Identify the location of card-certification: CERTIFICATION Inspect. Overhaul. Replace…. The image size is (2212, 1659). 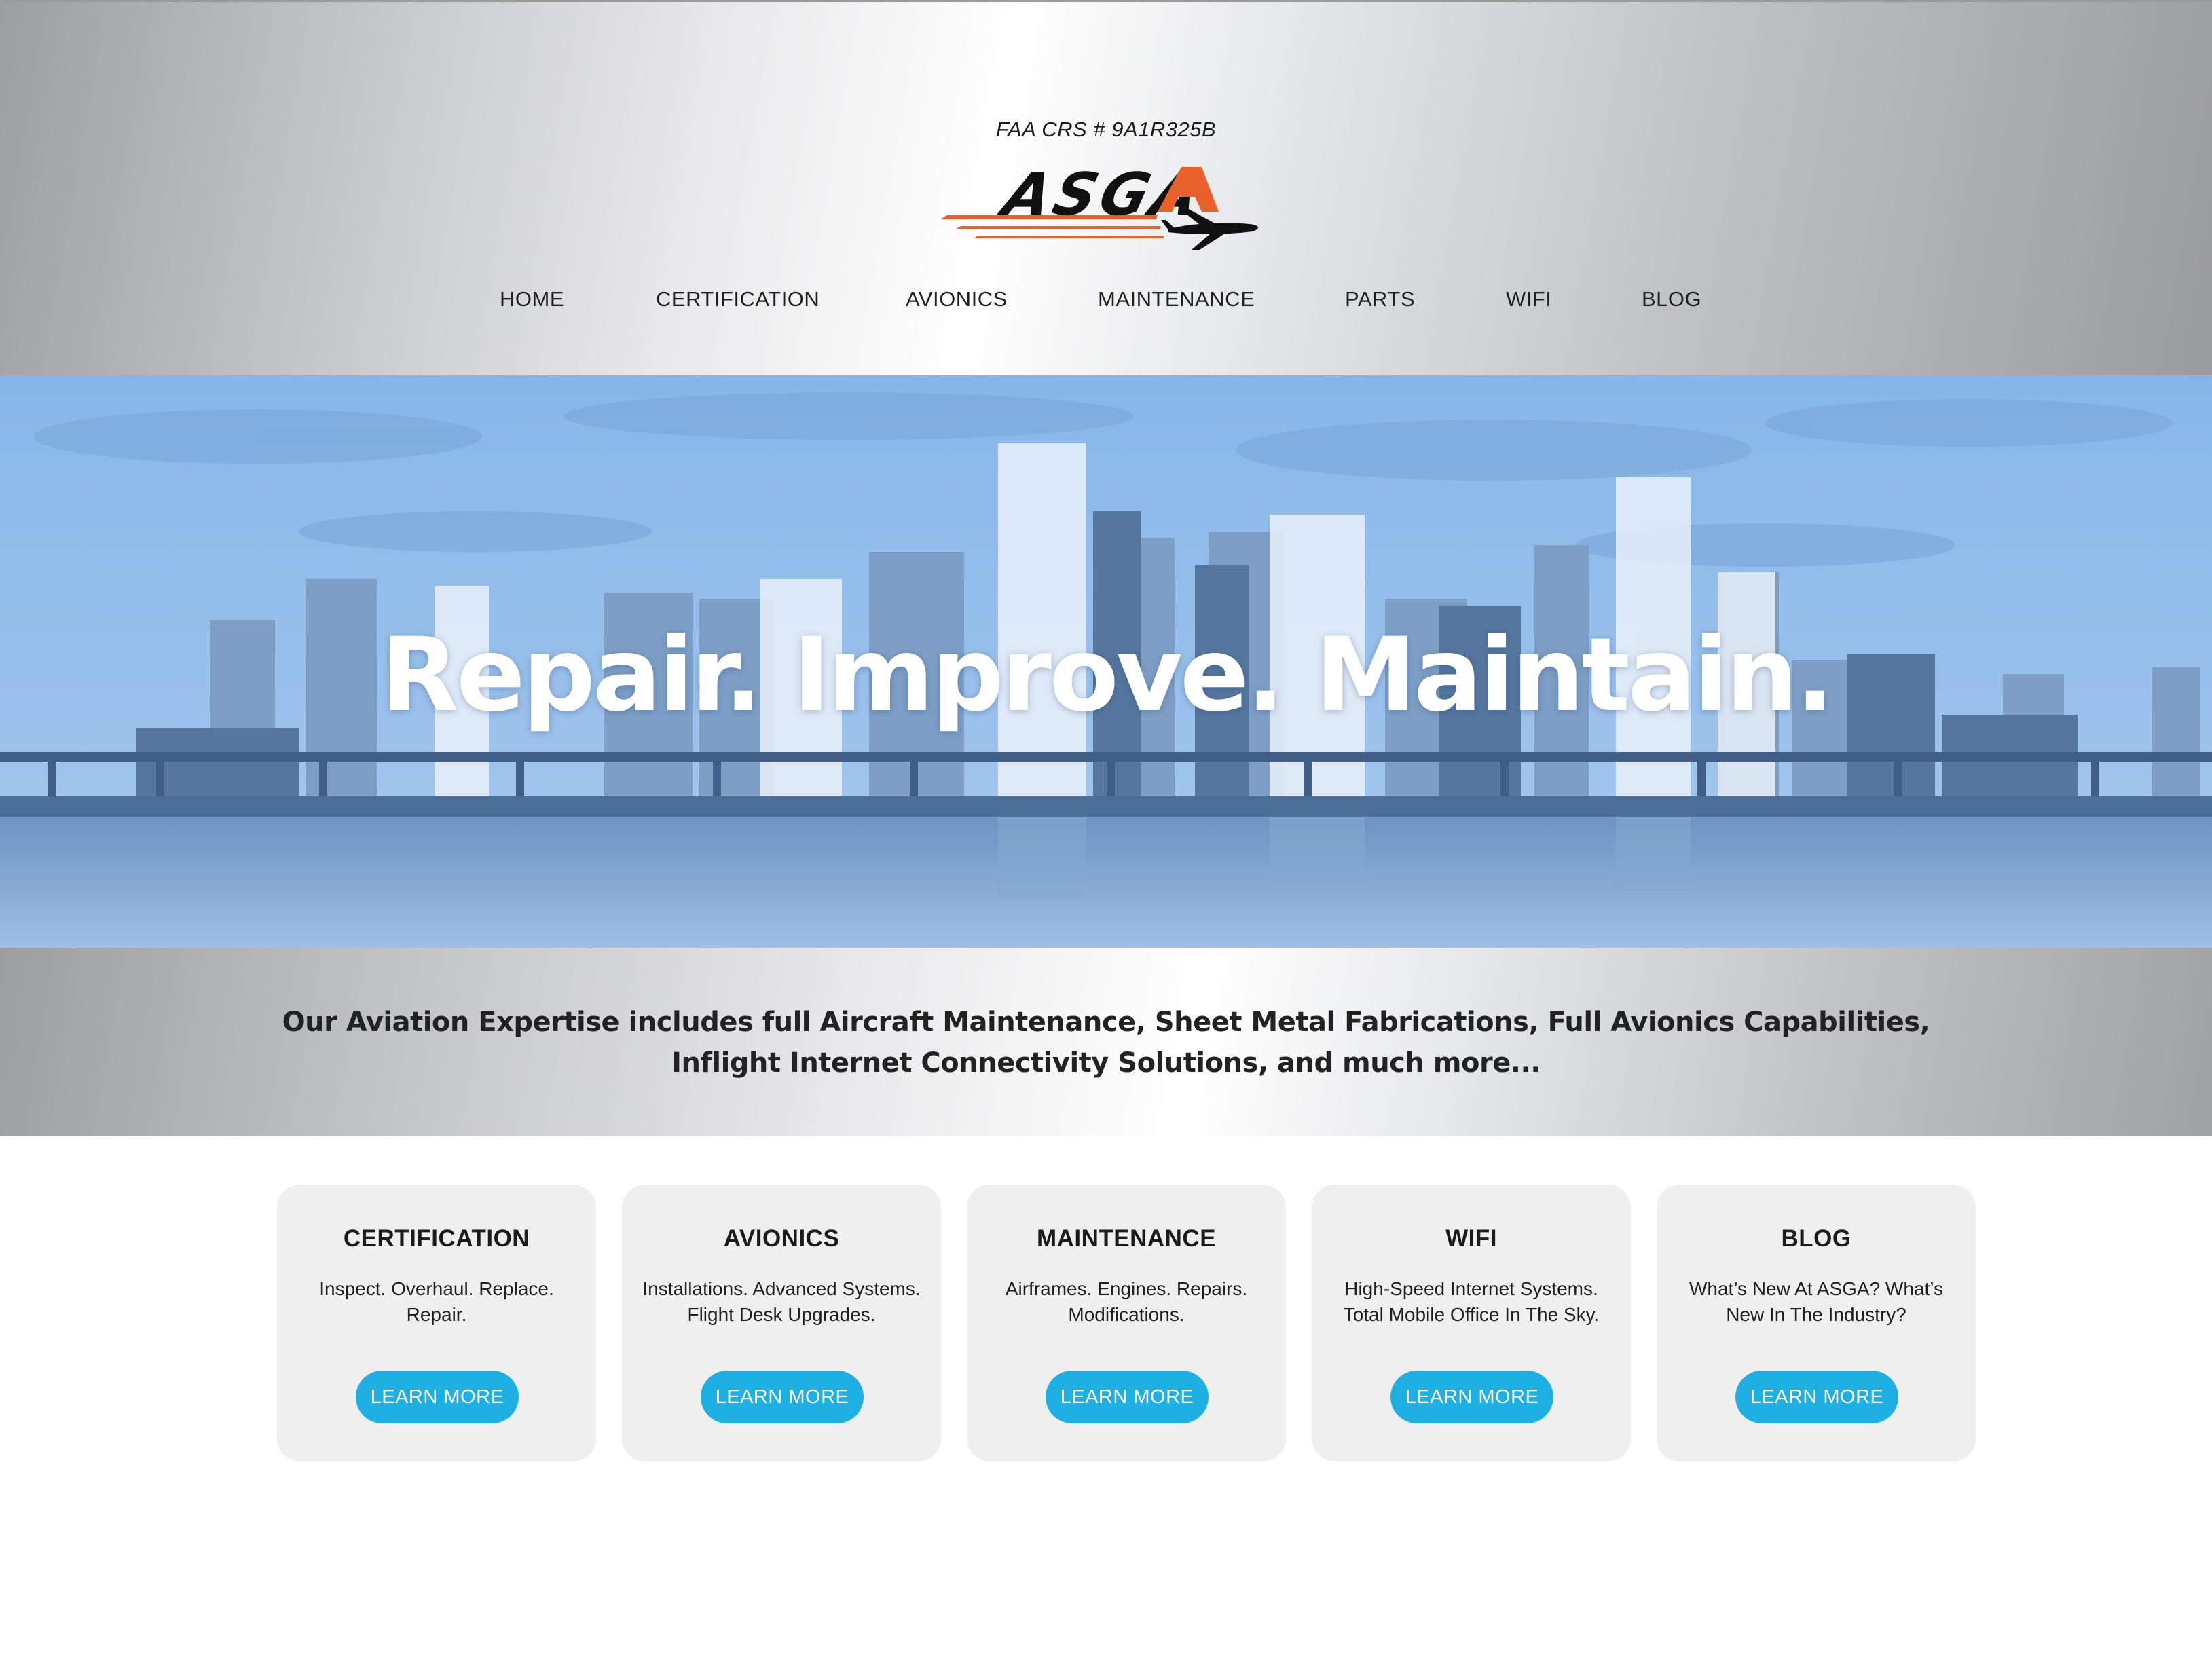
(437, 1323).